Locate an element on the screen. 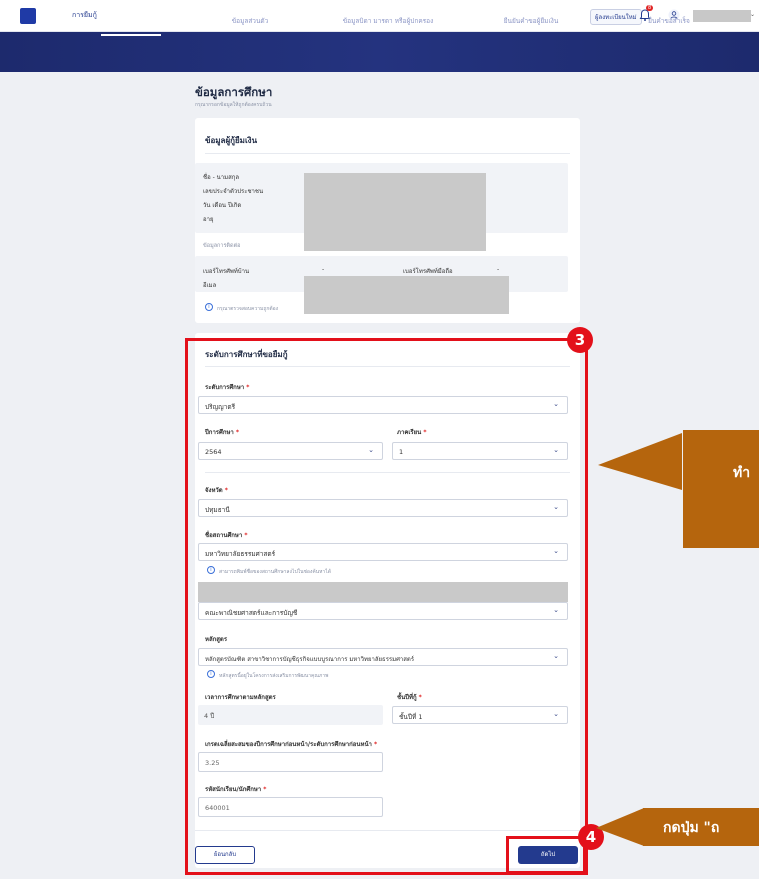  step-marker-3: 3 is located at coordinates (580, 340).